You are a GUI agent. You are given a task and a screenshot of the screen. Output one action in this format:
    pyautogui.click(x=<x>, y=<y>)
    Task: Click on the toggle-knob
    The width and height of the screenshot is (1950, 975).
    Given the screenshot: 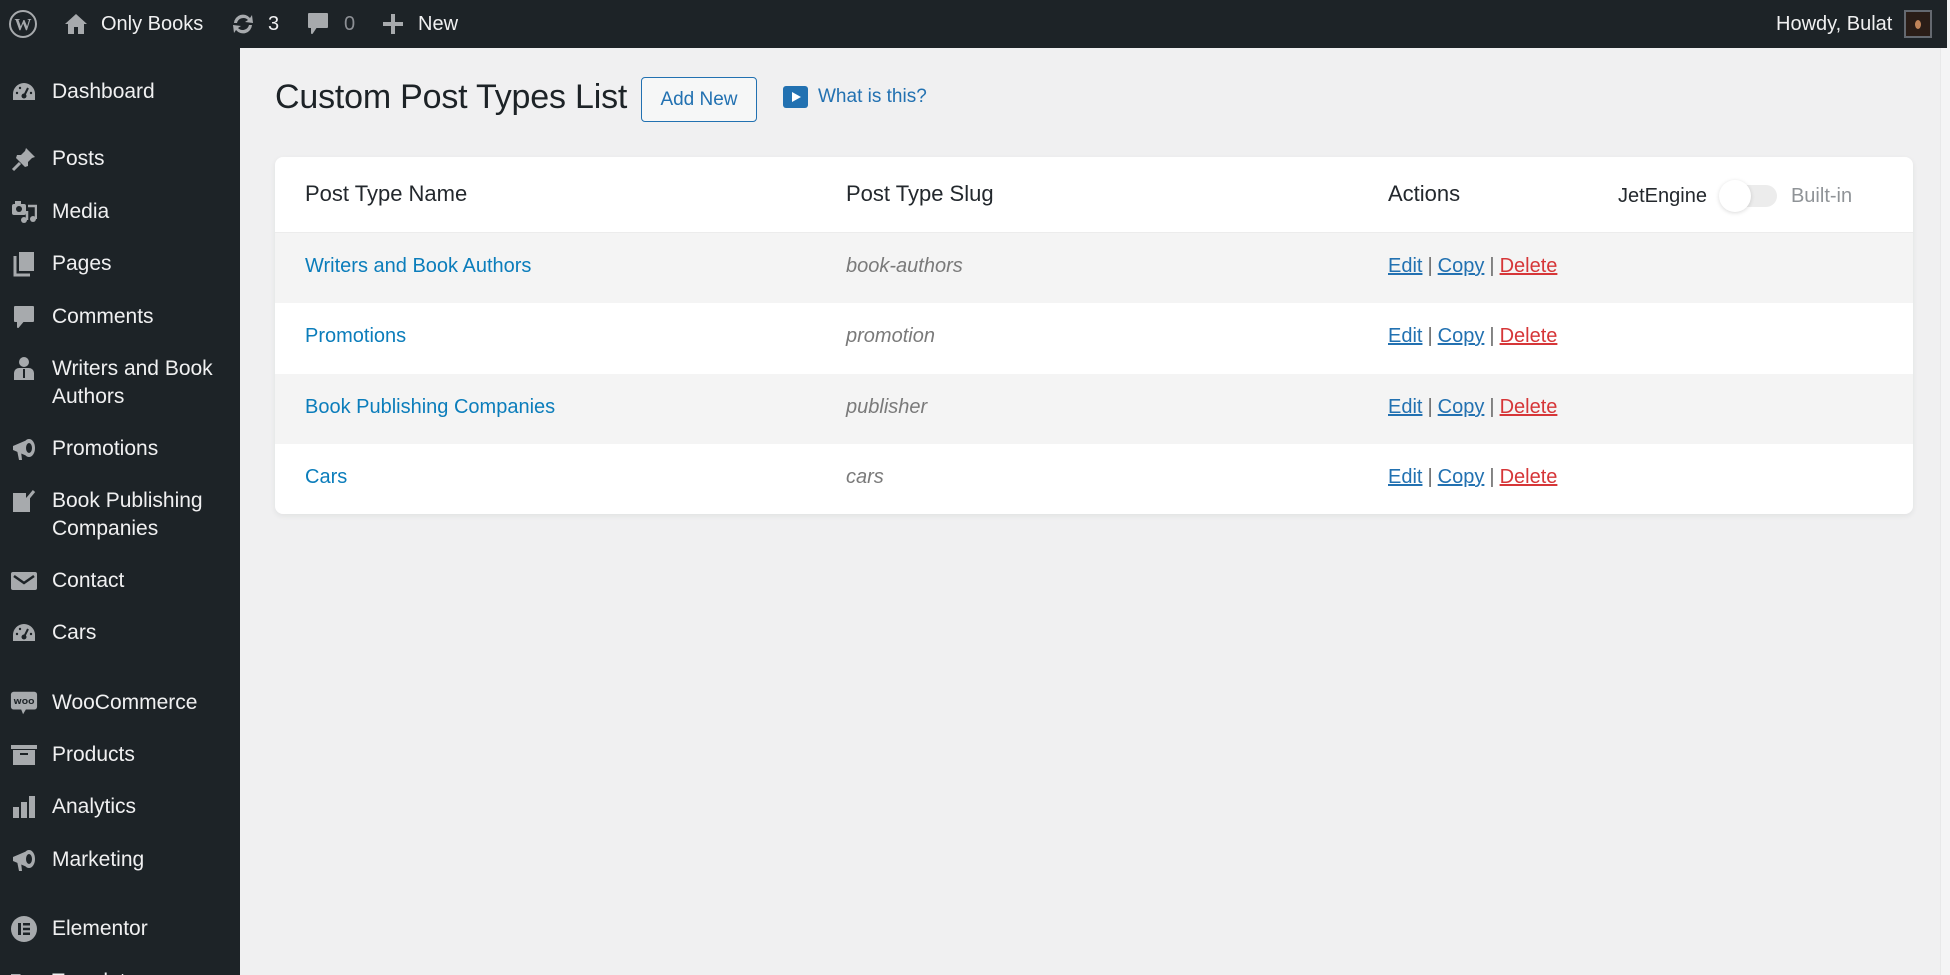 What is the action you would take?
    pyautogui.click(x=1734, y=196)
    